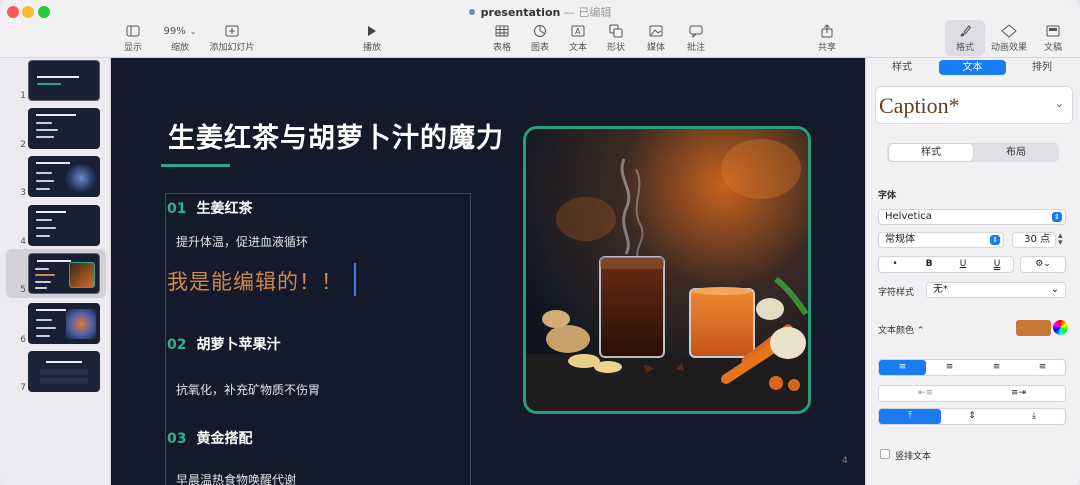  Describe the element at coordinates (23, 340) in the screenshot. I see `slide-number: 6` at that location.